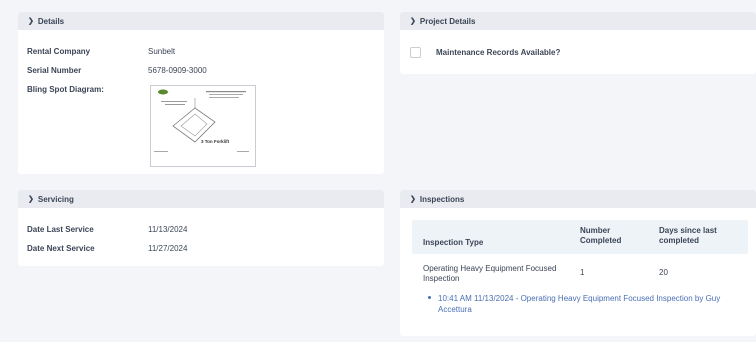  What do you see at coordinates (663, 272) in the screenshot?
I see `days-since-cell: 20` at bounding box center [663, 272].